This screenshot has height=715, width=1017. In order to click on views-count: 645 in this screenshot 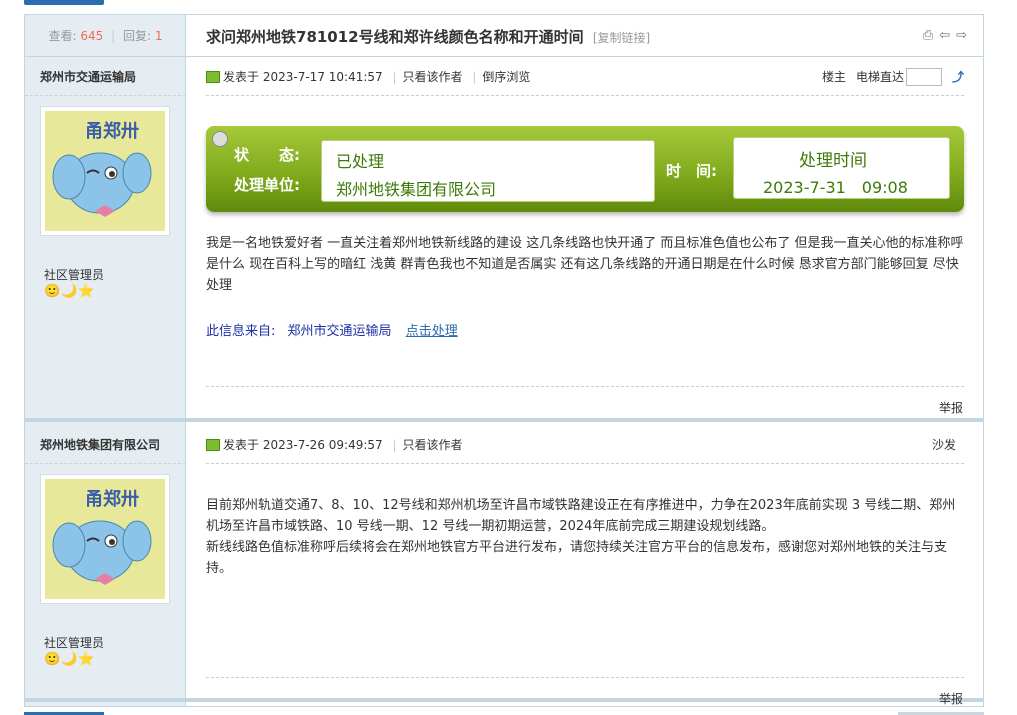, I will do `click(92, 36)`.